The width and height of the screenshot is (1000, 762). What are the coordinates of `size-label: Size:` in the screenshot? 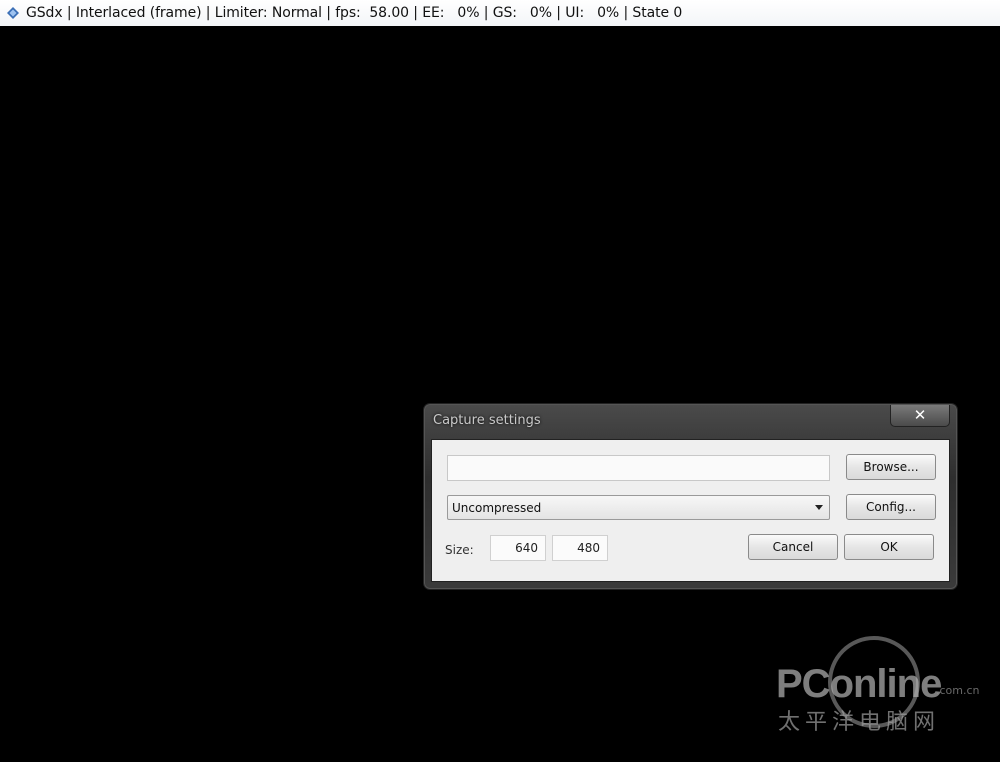 It's located at (459, 550).